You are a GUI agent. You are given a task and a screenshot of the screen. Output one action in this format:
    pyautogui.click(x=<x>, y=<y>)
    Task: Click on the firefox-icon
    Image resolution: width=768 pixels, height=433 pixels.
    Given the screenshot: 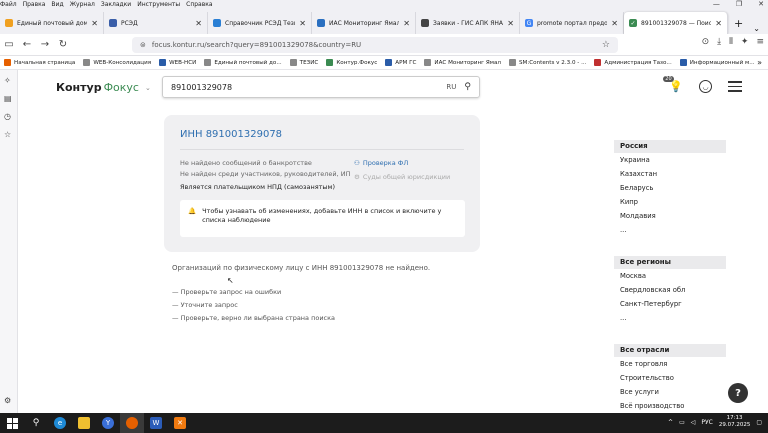 What is the action you would take?
    pyautogui.click(x=132, y=423)
    